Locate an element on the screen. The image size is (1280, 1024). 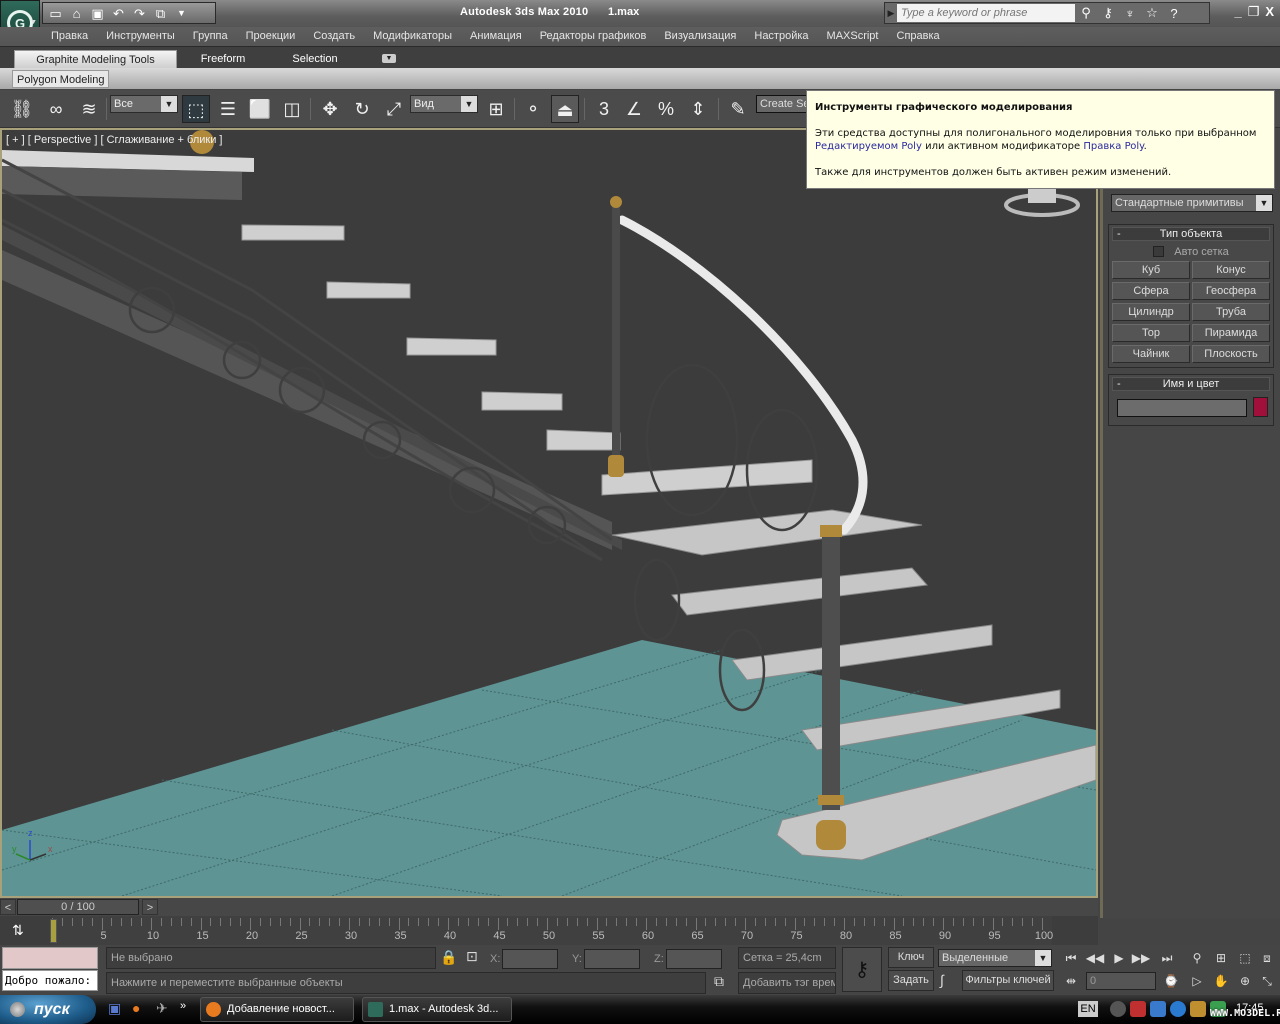
zoom-all-icon: ⊞ is located at coordinates (1221, 958).